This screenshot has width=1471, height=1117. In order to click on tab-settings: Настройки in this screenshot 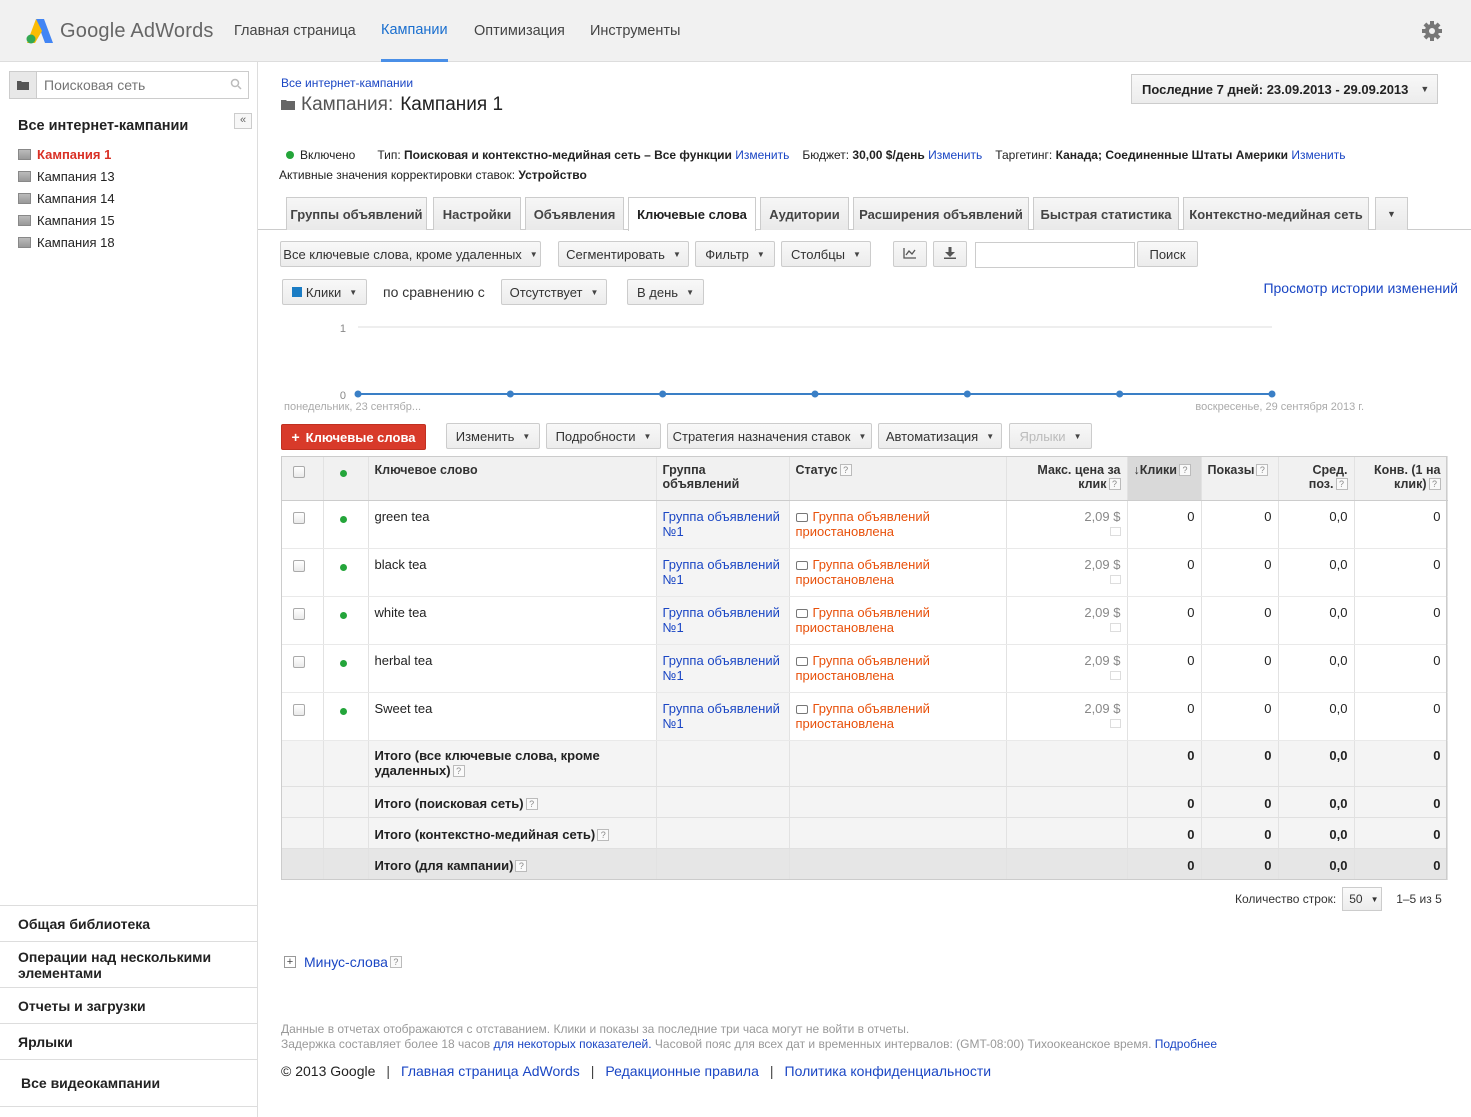, I will do `click(477, 213)`.